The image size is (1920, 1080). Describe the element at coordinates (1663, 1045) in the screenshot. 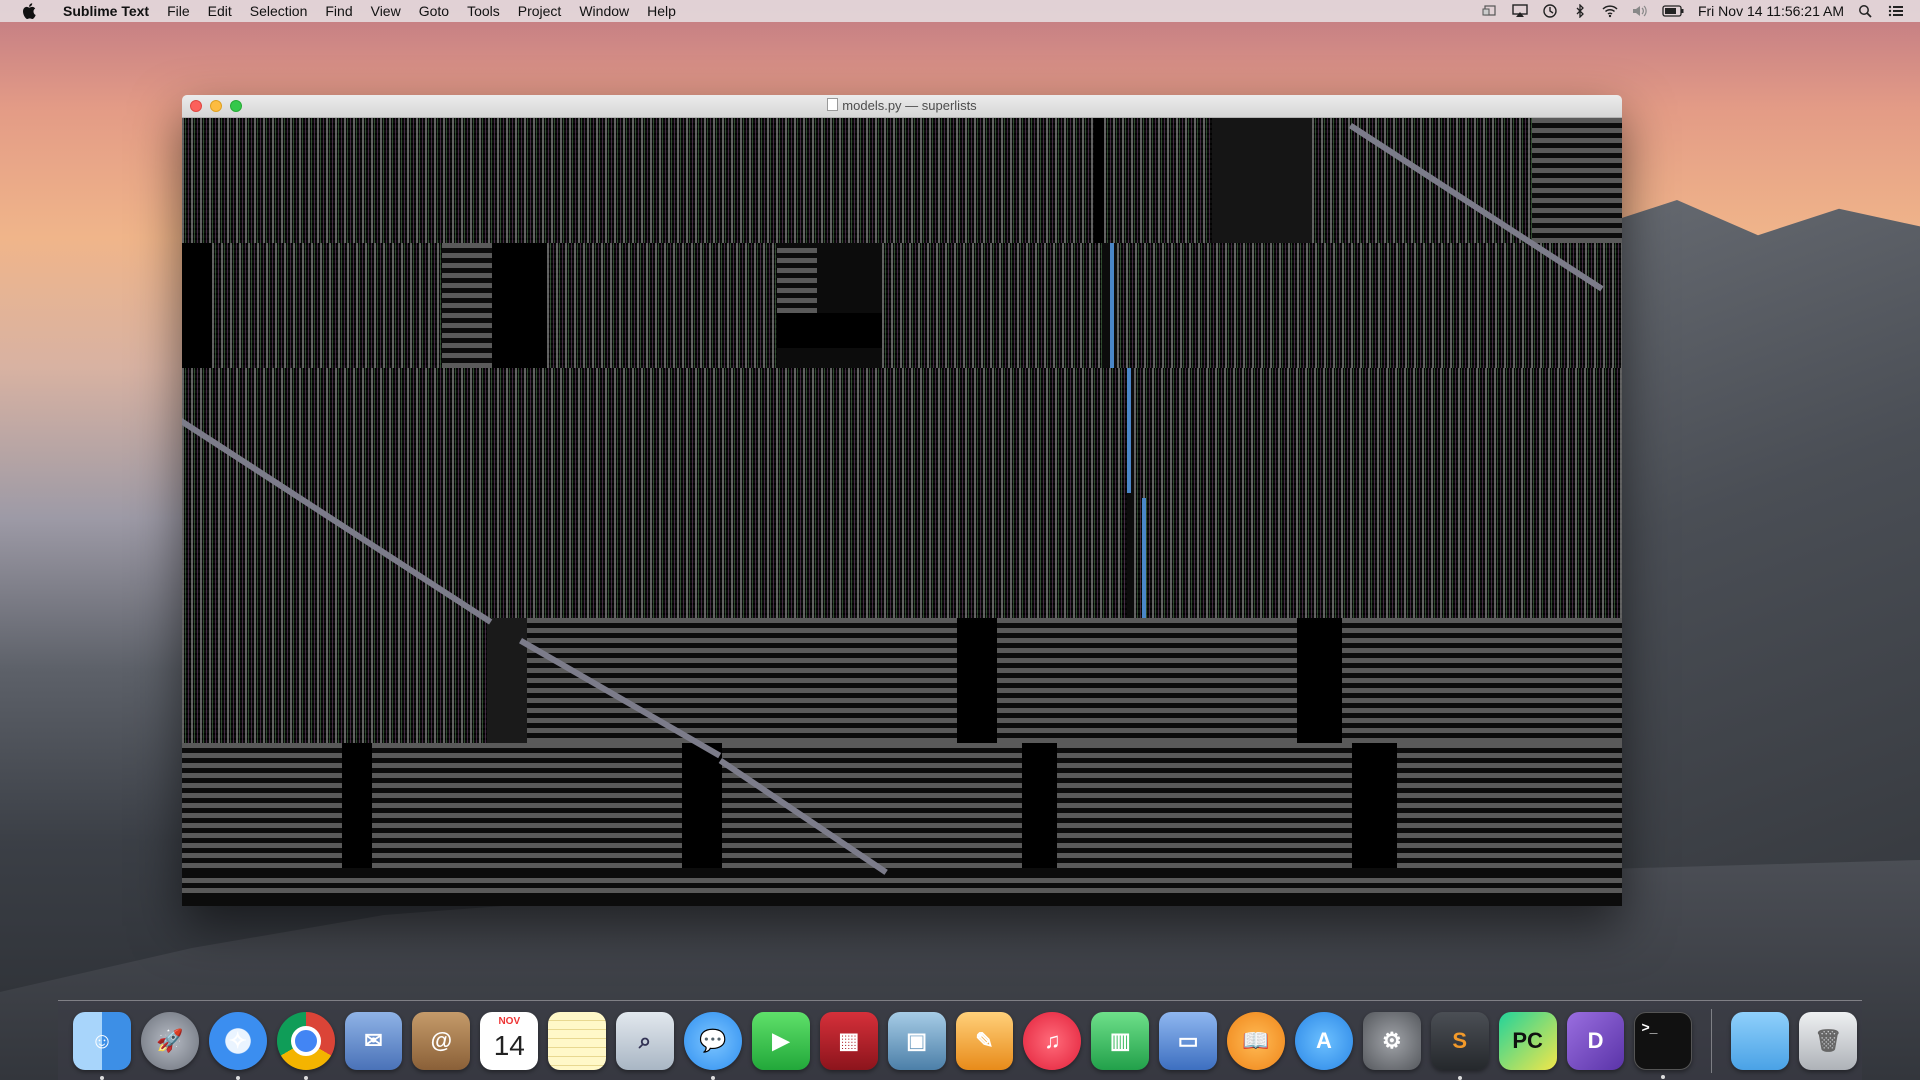

I see `terminal-icon: >_` at that location.